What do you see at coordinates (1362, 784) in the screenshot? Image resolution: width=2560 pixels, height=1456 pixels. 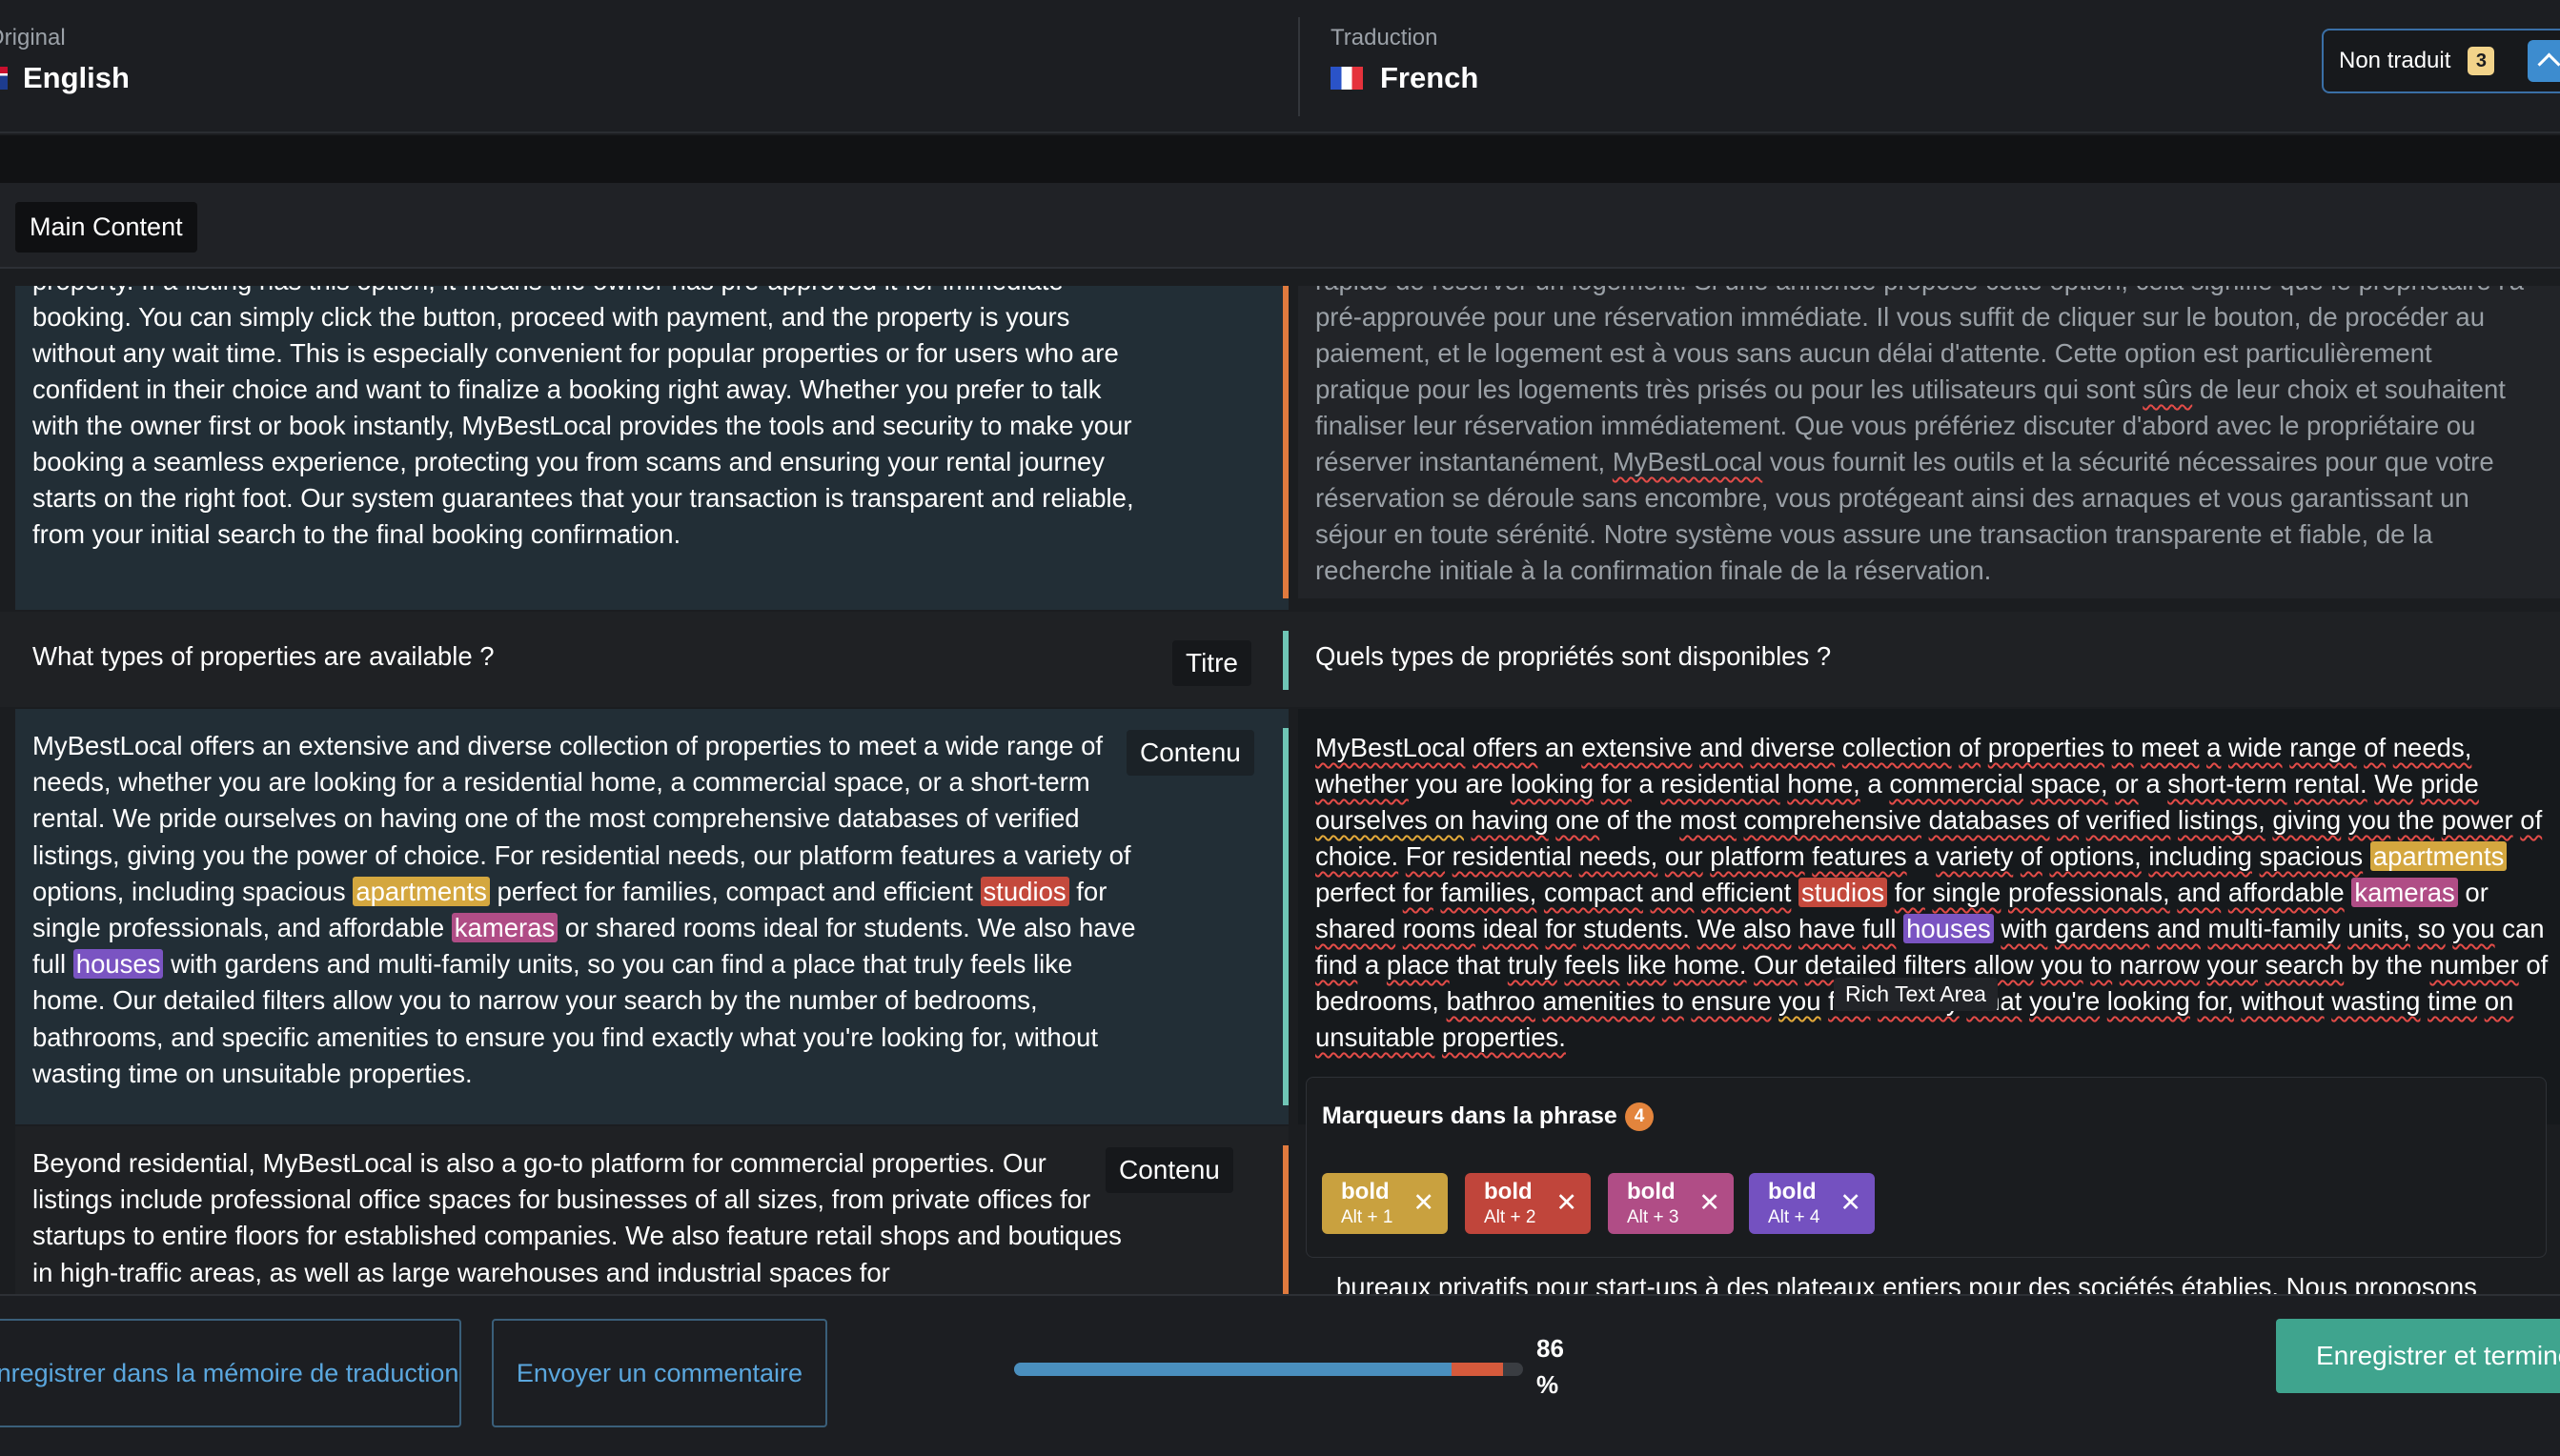 I see `spelling-error: whether` at bounding box center [1362, 784].